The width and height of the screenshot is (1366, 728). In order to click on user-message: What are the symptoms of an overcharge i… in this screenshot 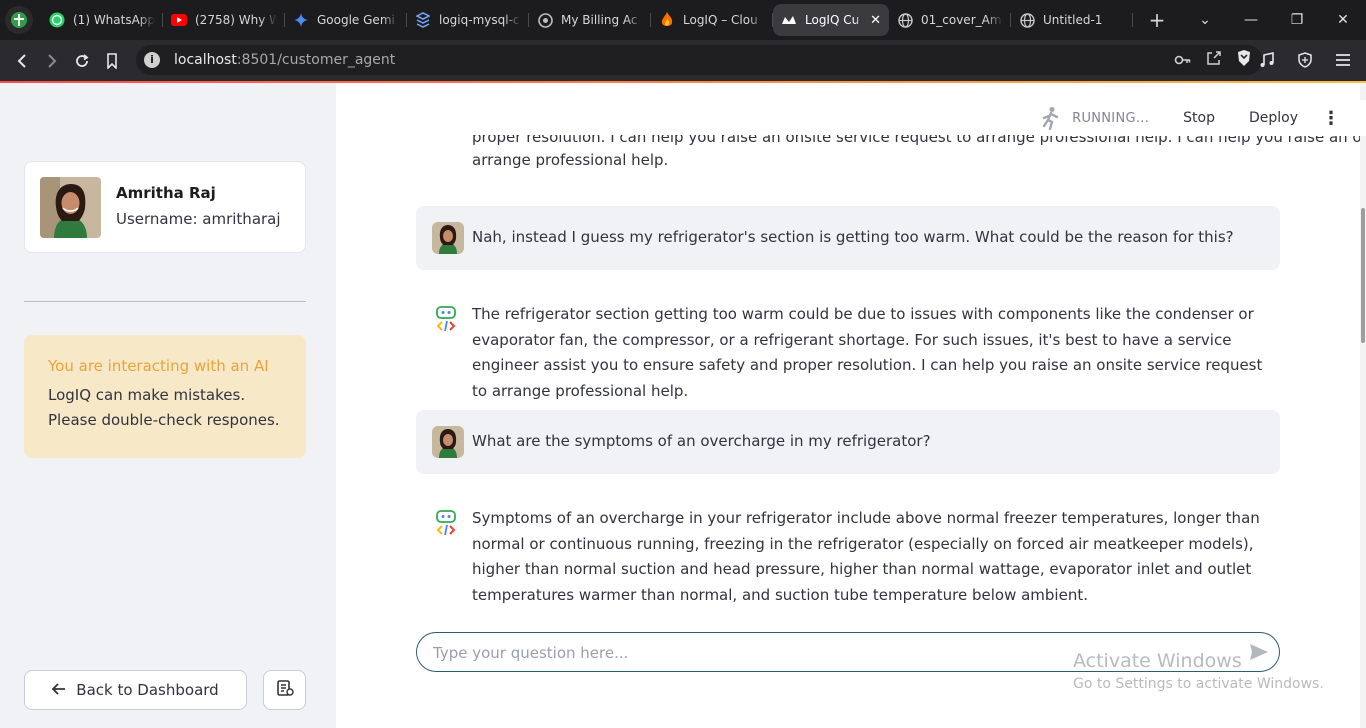, I will do `click(848, 442)`.